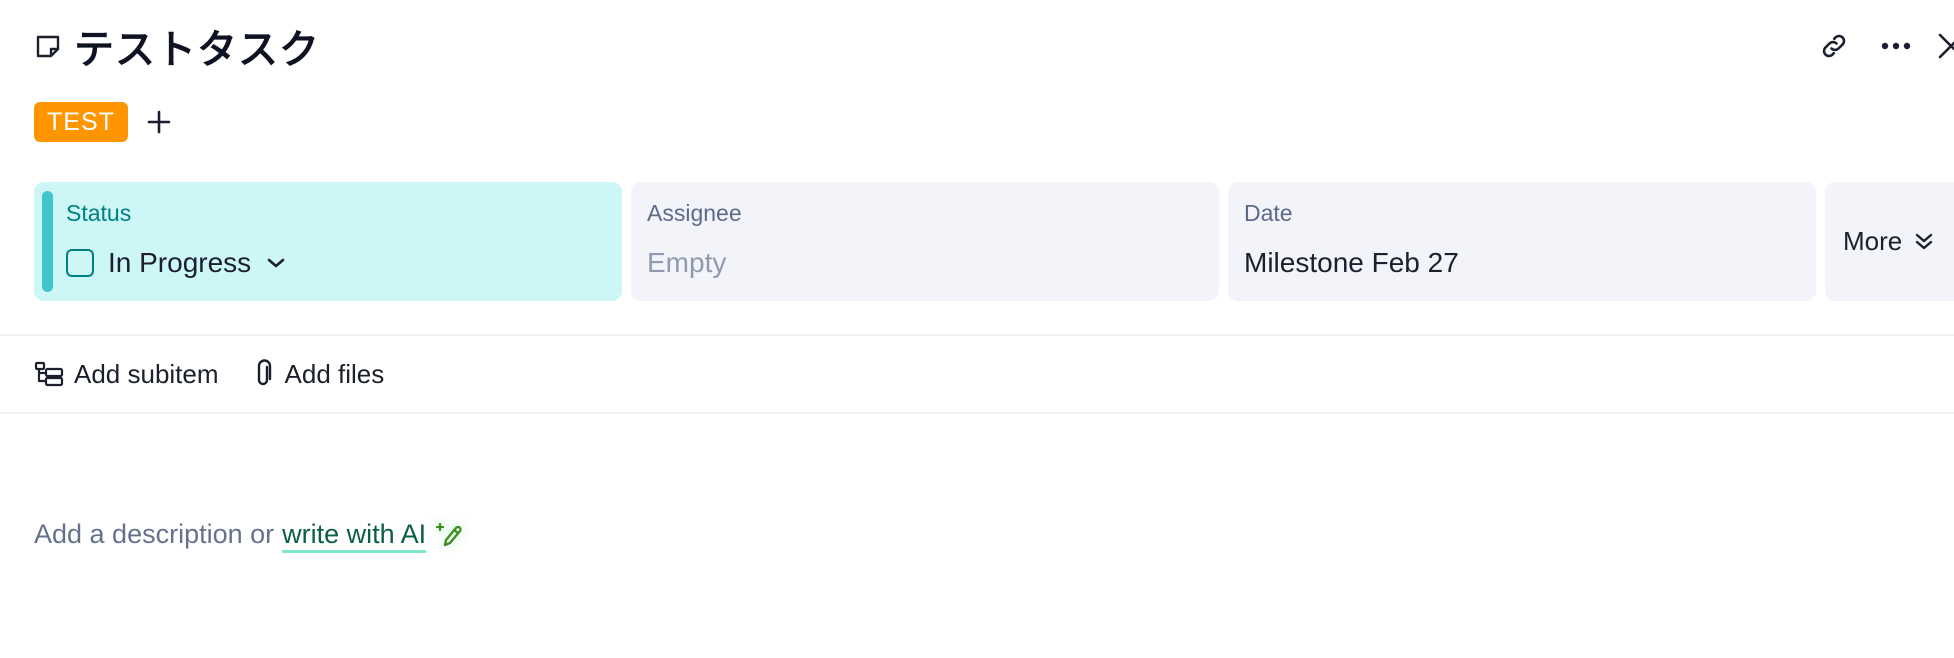  Describe the element at coordinates (1351, 262) in the screenshot. I see `date-value: Milestone Feb 27` at that location.